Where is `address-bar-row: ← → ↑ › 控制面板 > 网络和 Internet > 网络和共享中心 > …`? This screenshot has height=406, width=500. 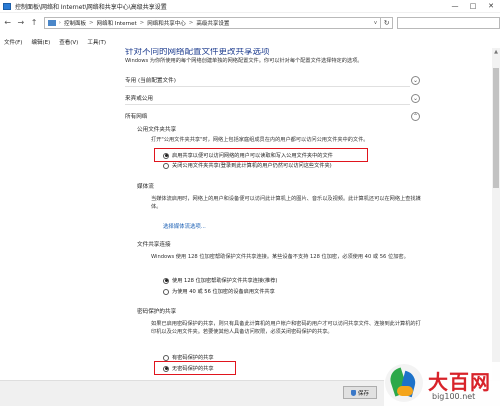 address-bar-row: ← → ↑ › 控制面板 > 网络和 Internet > 网络和共享中心 > … is located at coordinates (250, 22).